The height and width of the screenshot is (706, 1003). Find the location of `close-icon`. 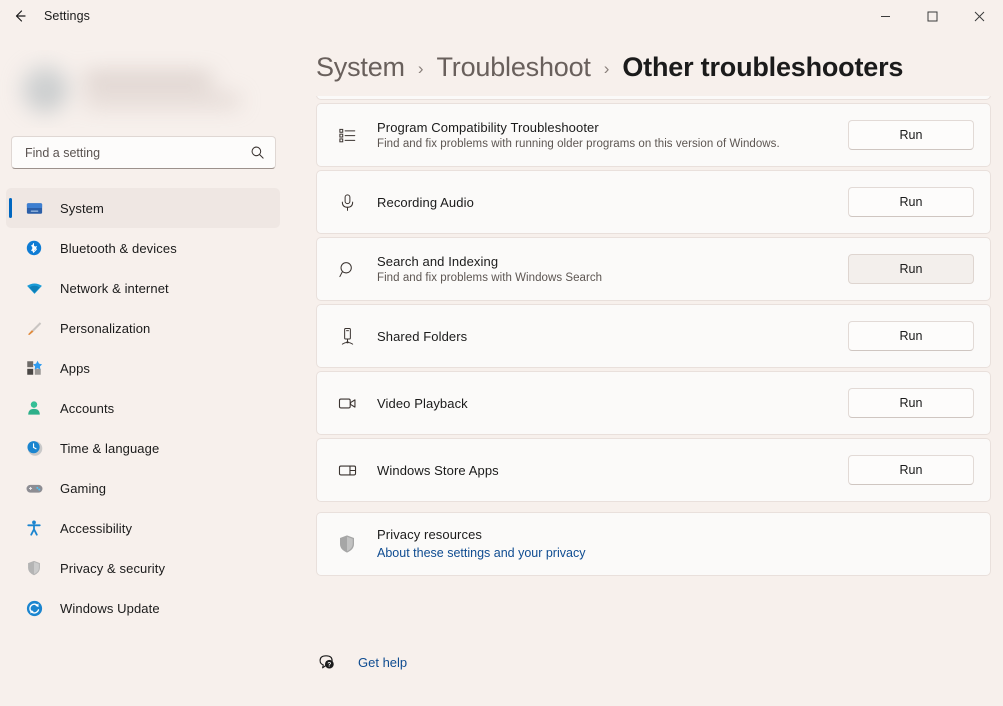

close-icon is located at coordinates (979, 16).